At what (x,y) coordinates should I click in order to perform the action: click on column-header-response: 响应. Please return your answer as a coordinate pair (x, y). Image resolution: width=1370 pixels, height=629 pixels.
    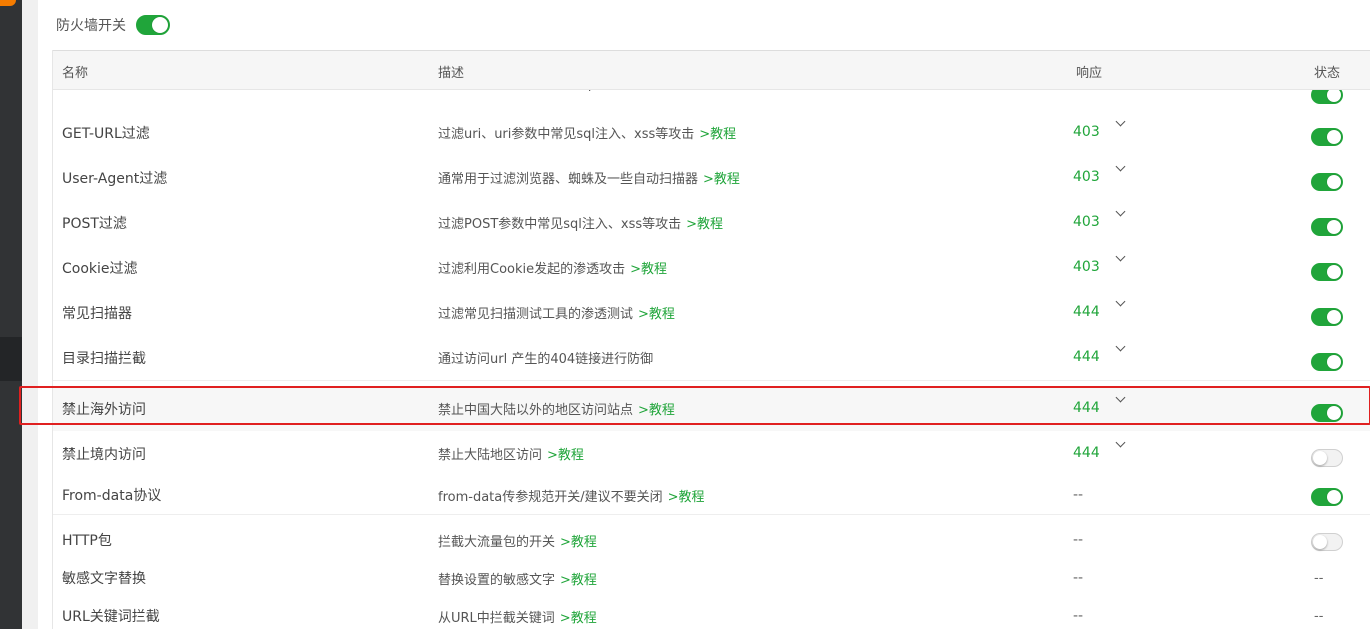
    Looking at the image, I should click on (1089, 73).